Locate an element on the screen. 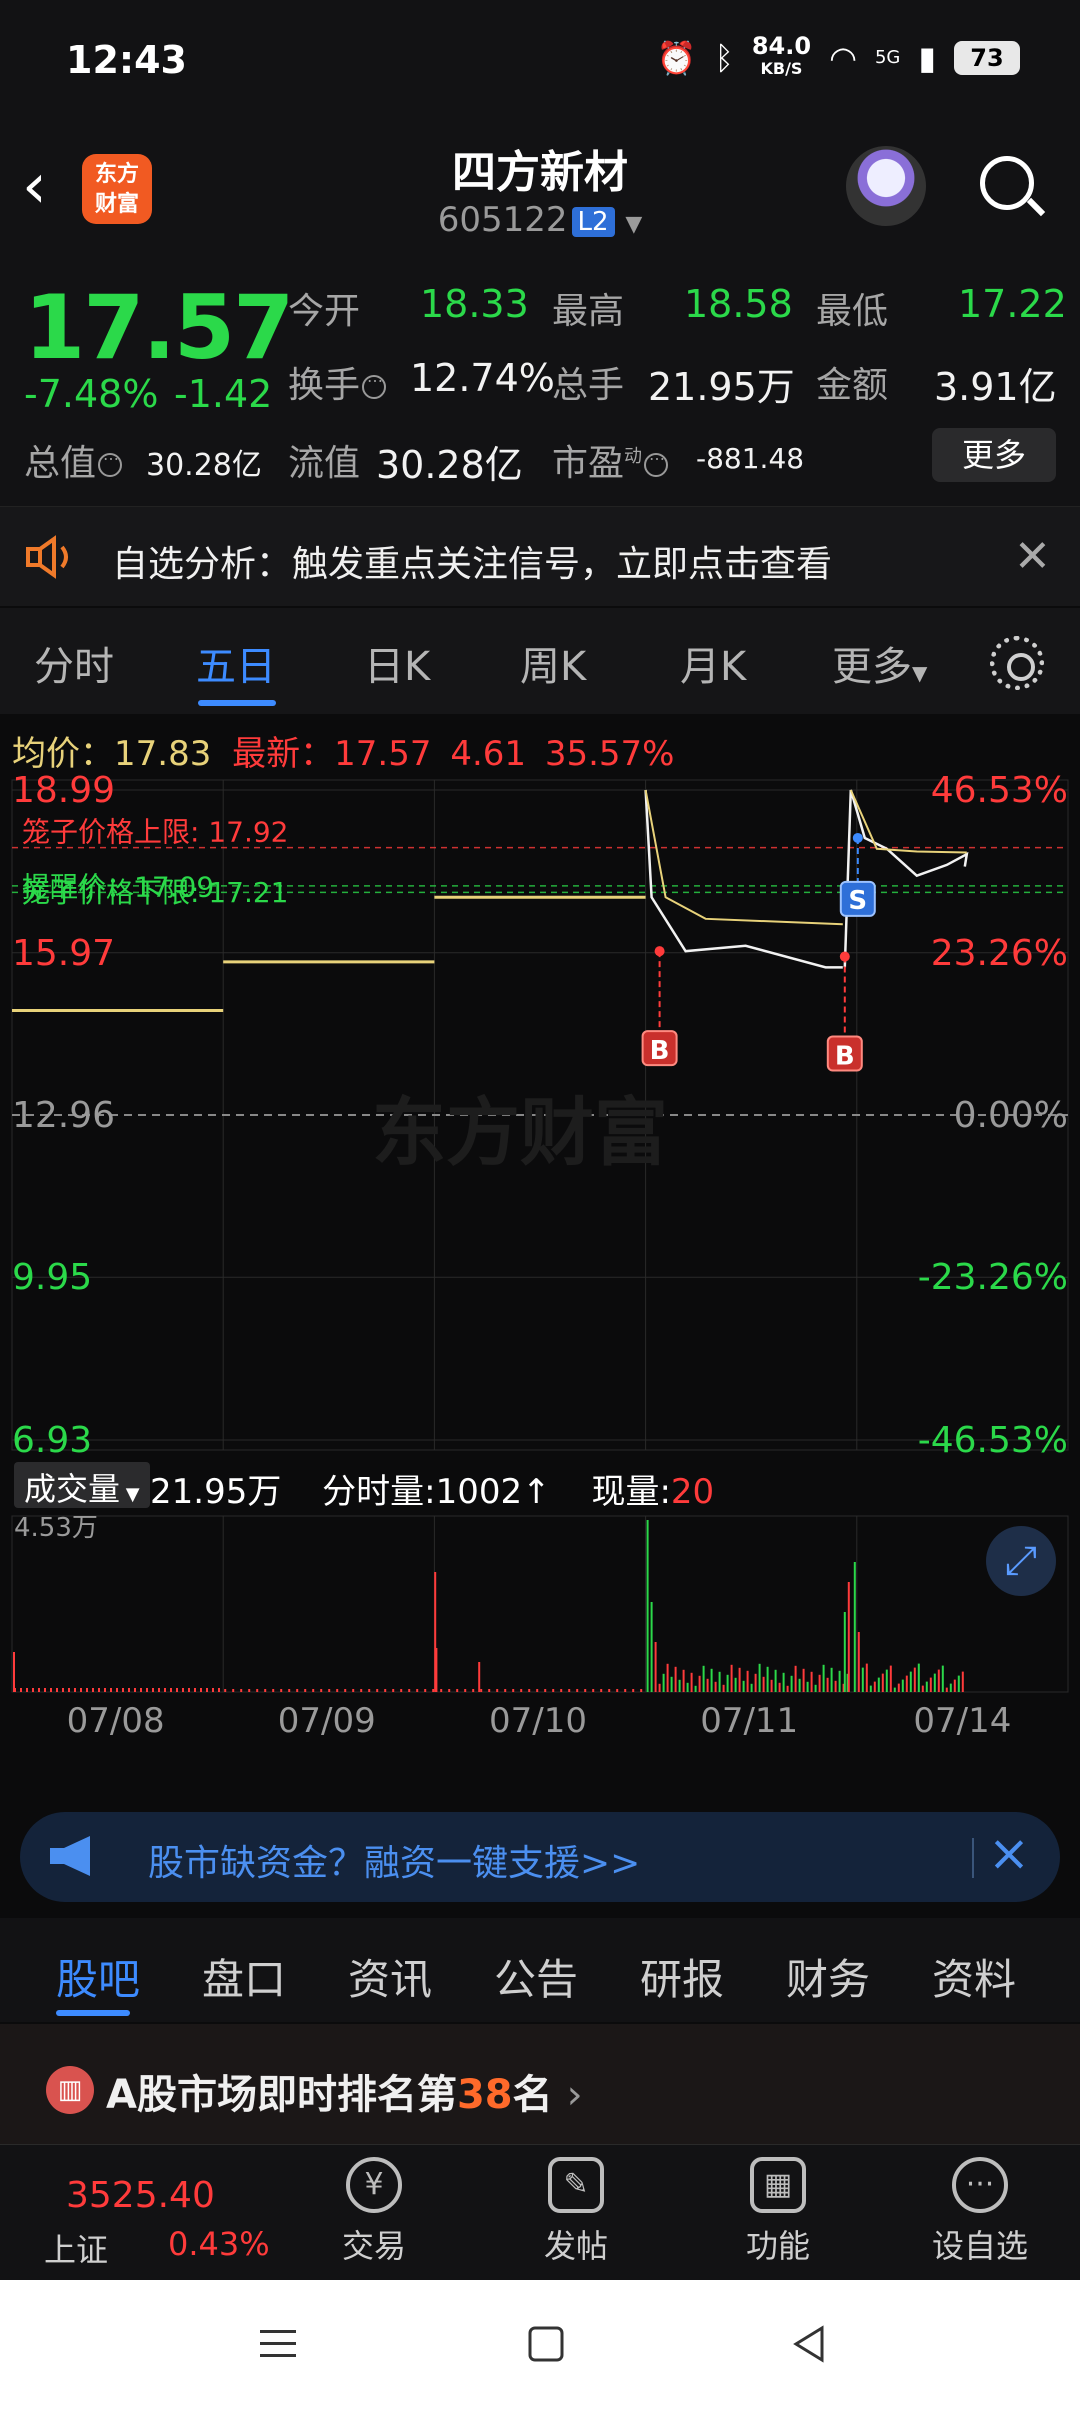 This screenshot has height=2414, width=1080. y-left-tick: 6.93 is located at coordinates (52, 1440).